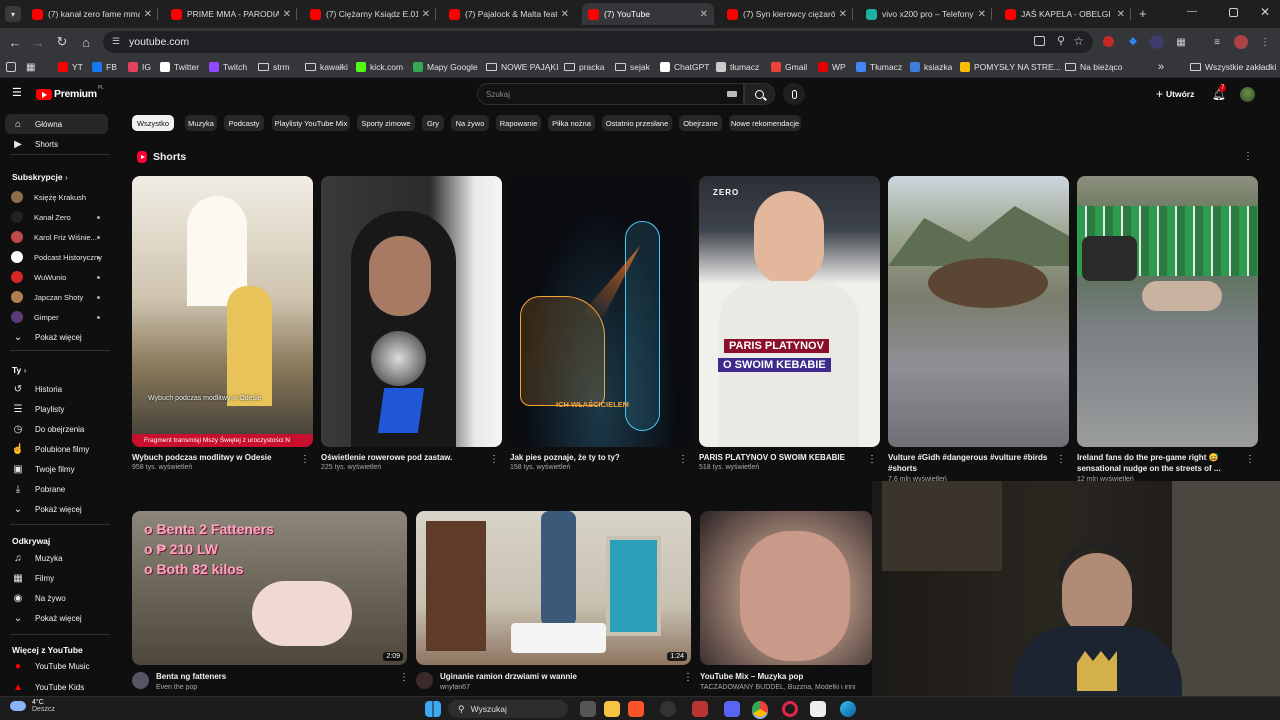 This screenshot has height=720, width=1280. What do you see at coordinates (700, 709) in the screenshot?
I see `image-app-icon` at bounding box center [700, 709].